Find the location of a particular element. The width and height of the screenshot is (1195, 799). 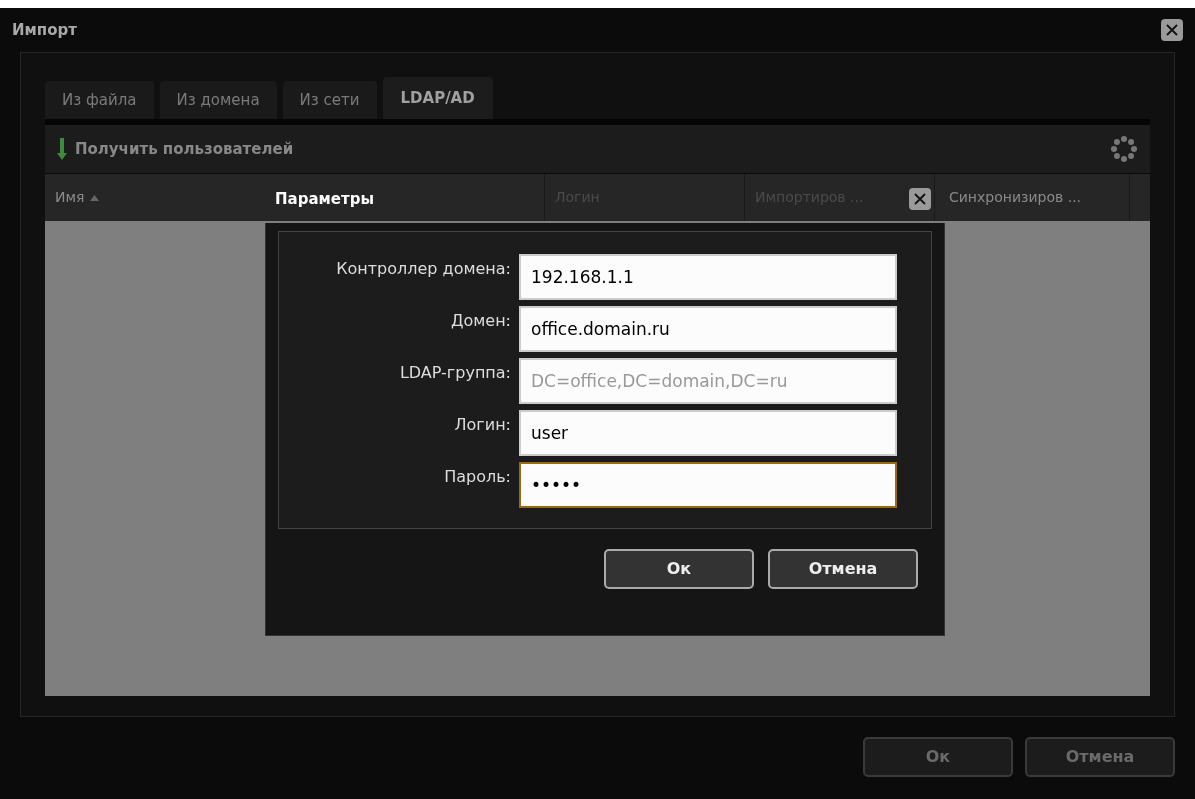

get-users-button: Получить пользователей is located at coordinates (175, 149).